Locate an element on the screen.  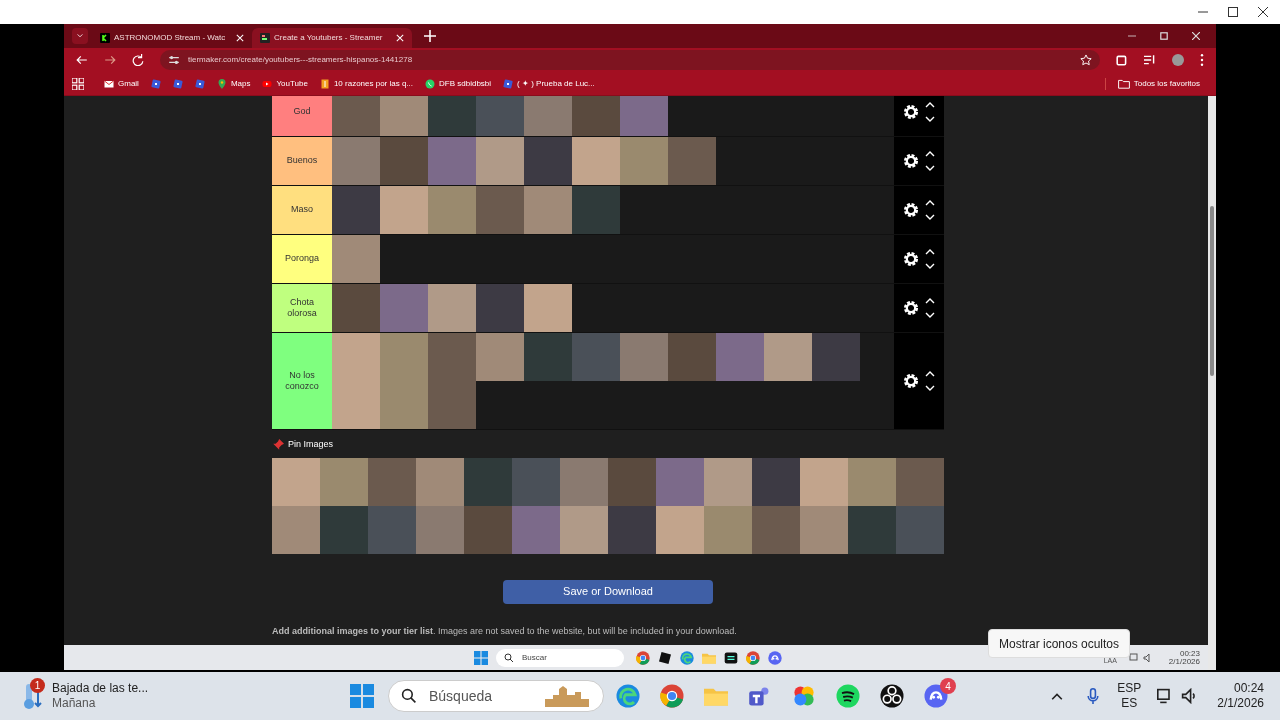
address-bar: tiermaker.com/create/youtubers---streamers-hispanos-1441278 is located at coordinates (630, 60).